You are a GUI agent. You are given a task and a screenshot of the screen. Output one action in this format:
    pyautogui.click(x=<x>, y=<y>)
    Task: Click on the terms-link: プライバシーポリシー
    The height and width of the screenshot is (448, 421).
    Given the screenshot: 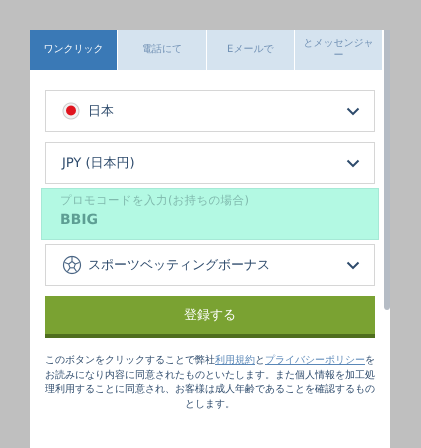 What is the action you would take?
    pyautogui.click(x=315, y=360)
    